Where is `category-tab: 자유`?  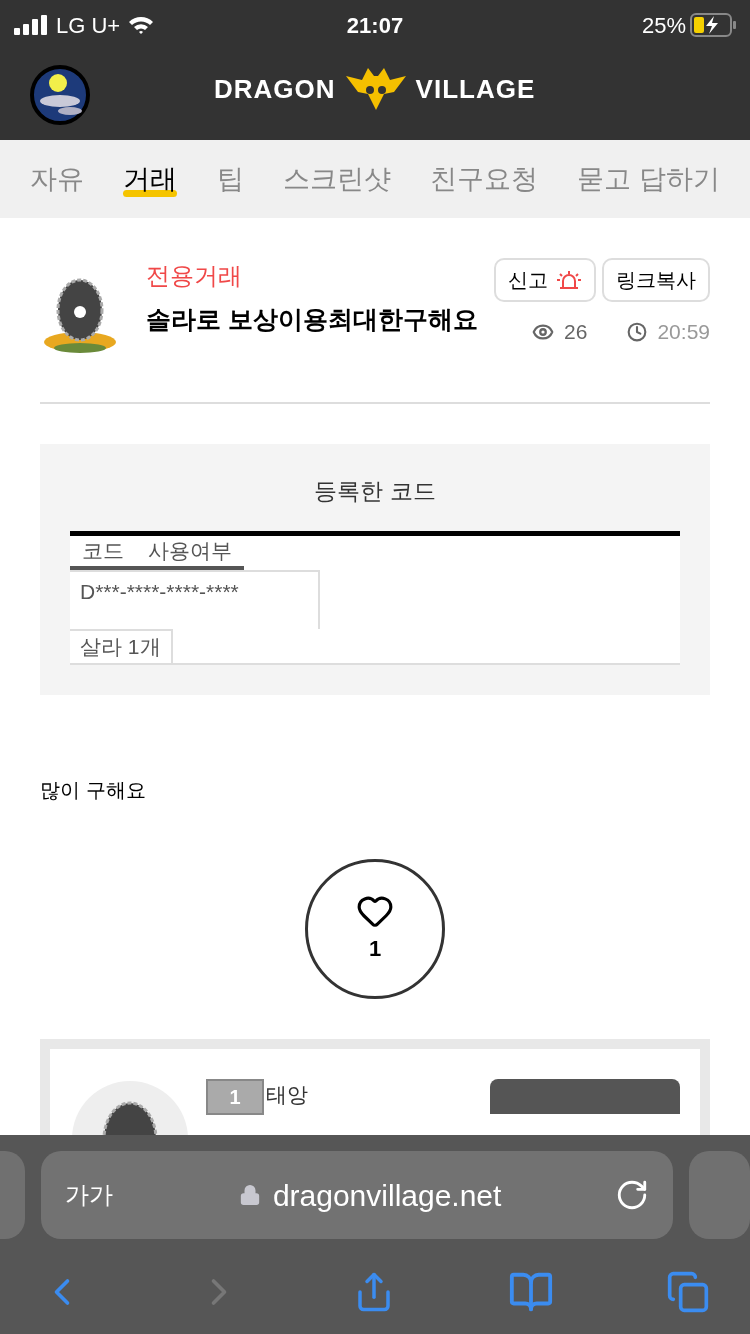
category-tab: 자유 is located at coordinates (57, 179).